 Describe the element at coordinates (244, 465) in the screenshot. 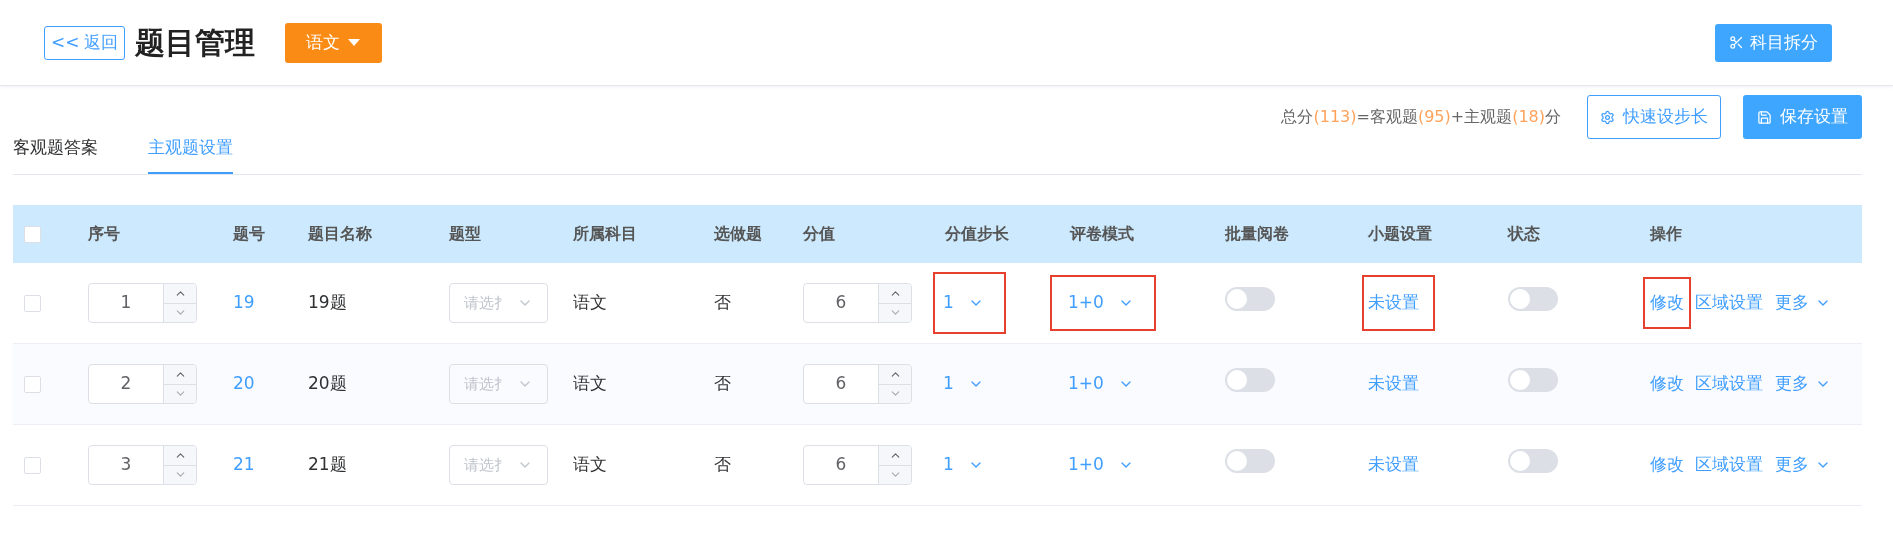

I see `question-number-link: 21` at that location.